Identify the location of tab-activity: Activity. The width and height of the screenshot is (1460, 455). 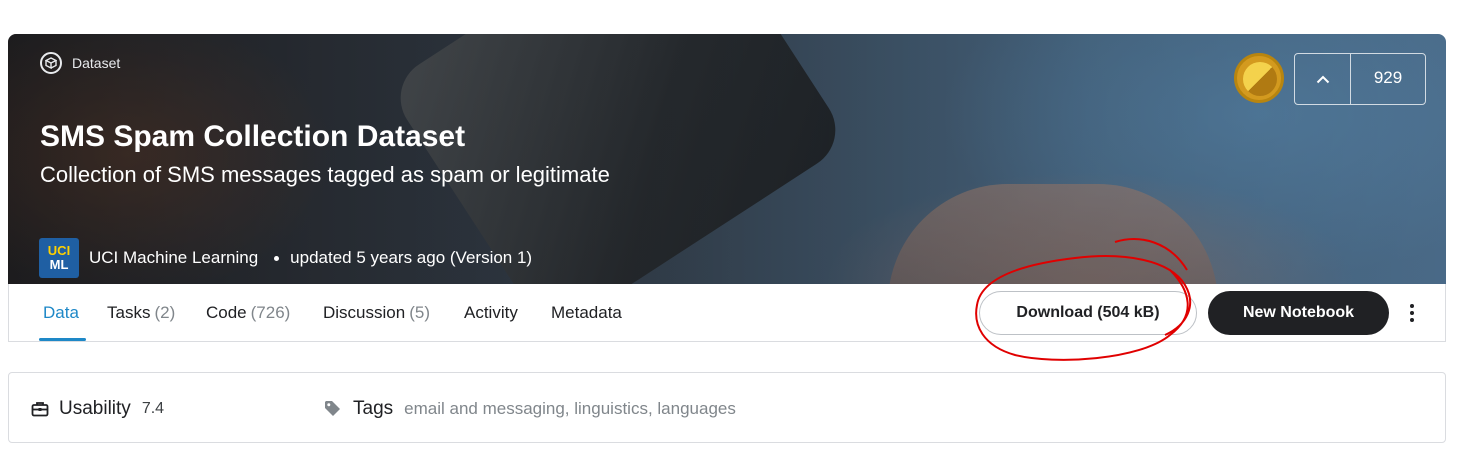
(491, 313).